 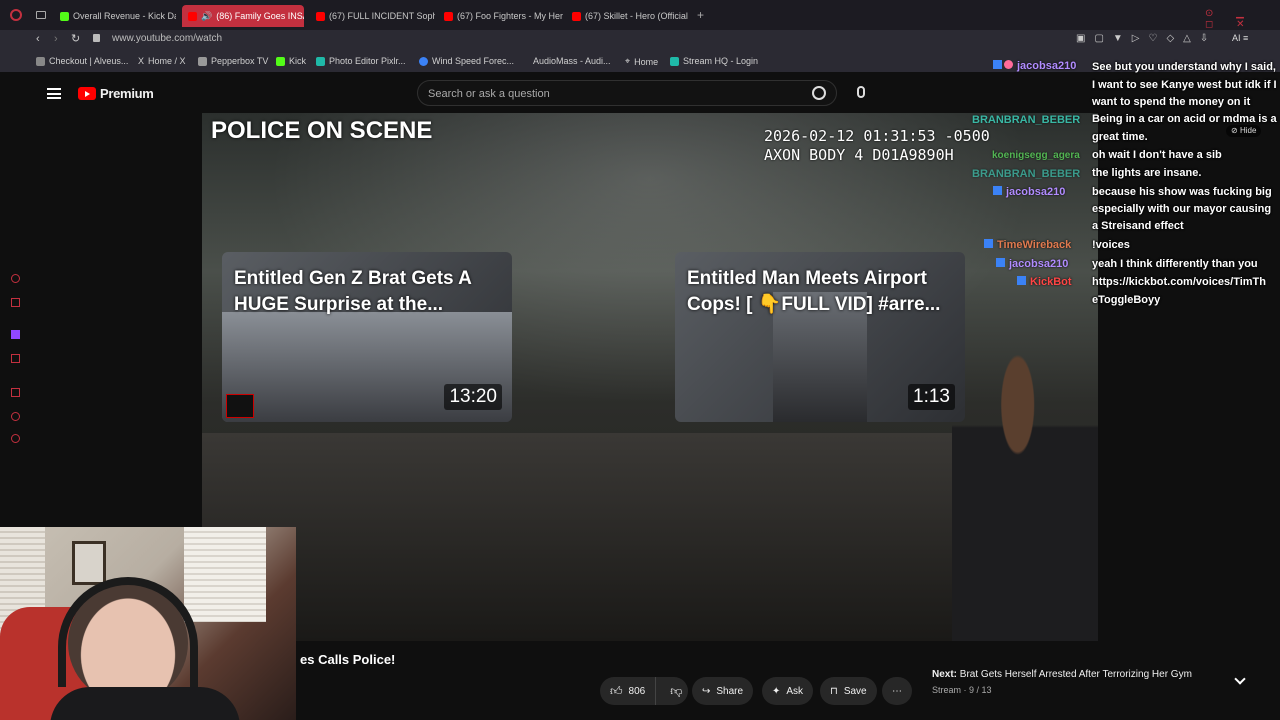 I want to click on headphones, so click(x=128, y=632).